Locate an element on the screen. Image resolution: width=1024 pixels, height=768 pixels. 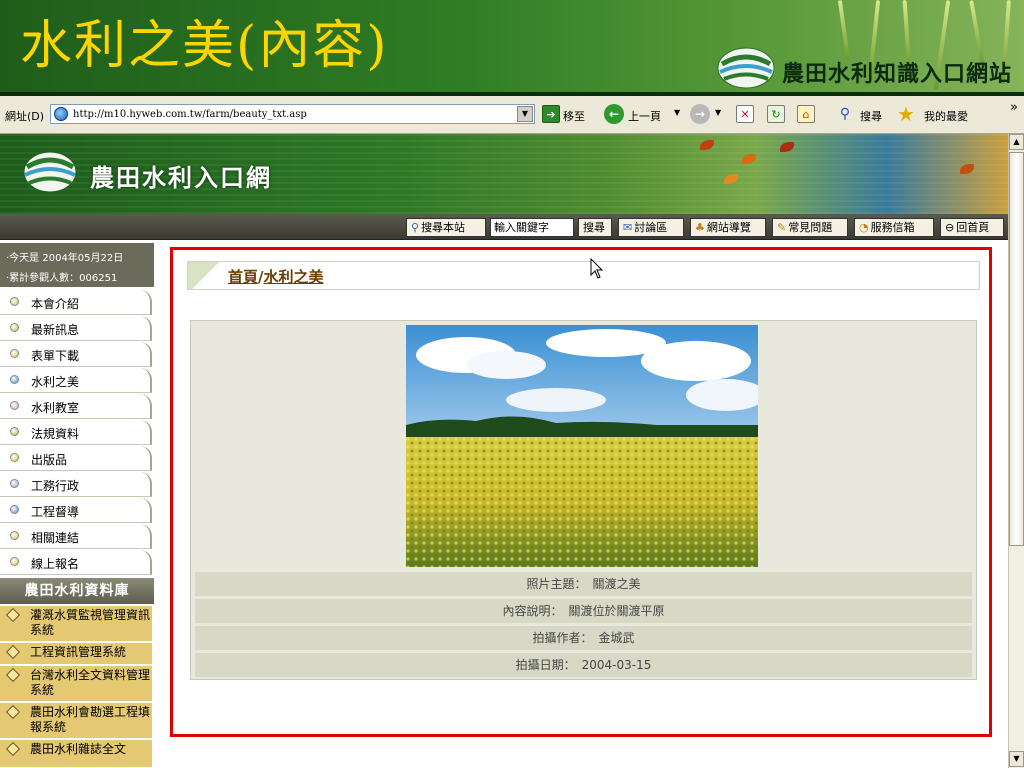
nav-search-site-label: 搜尋本站 is located at coordinates (443, 227).